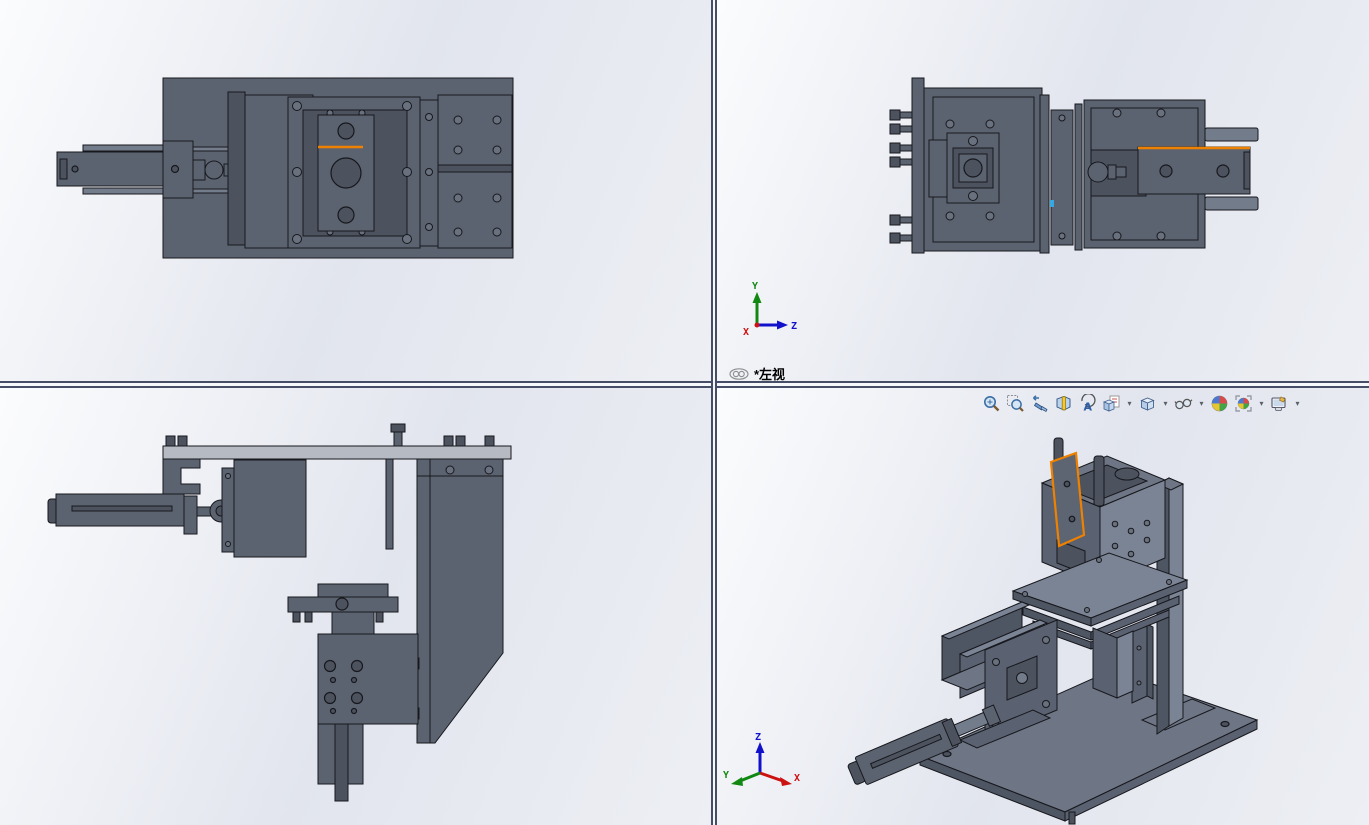 The height and width of the screenshot is (825, 1369). I want to click on lower-block, so click(368, 717).